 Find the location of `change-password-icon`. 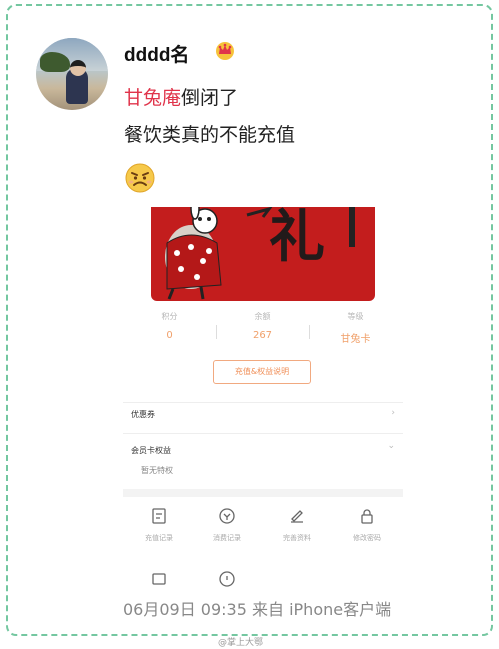

change-password-icon is located at coordinates (367, 516).